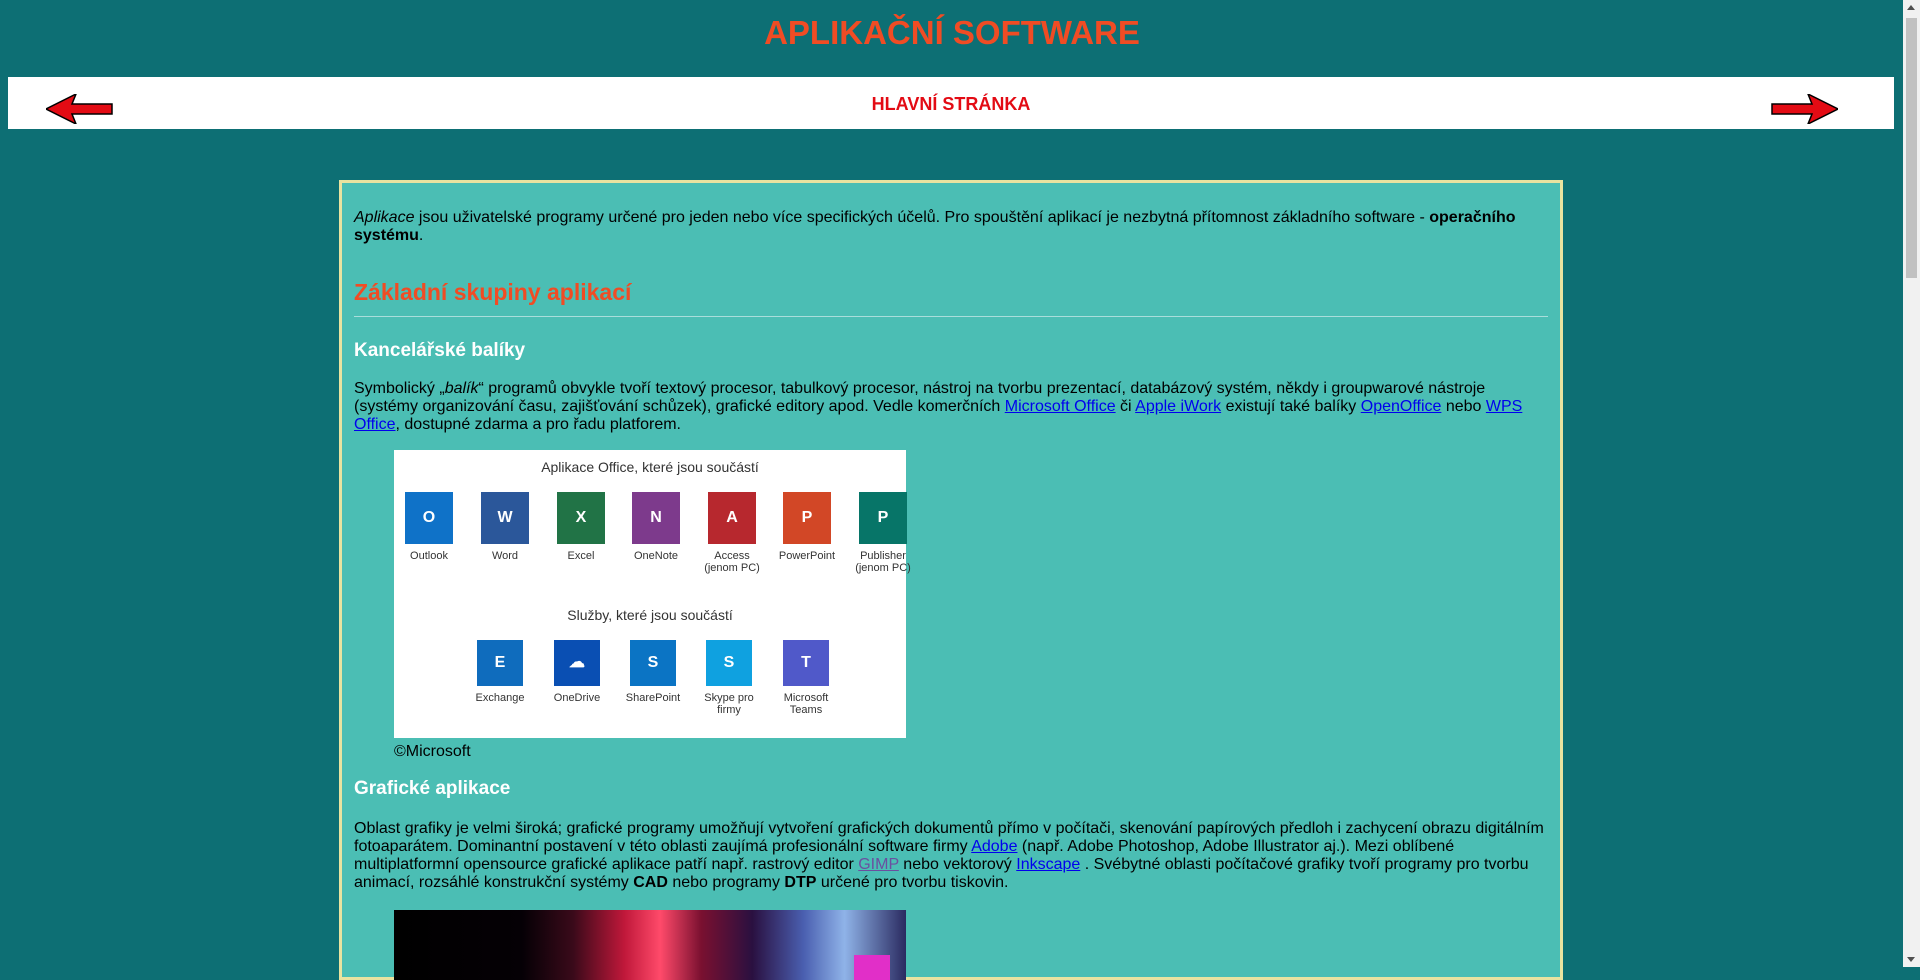  I want to click on graphics-image, so click(650, 945).